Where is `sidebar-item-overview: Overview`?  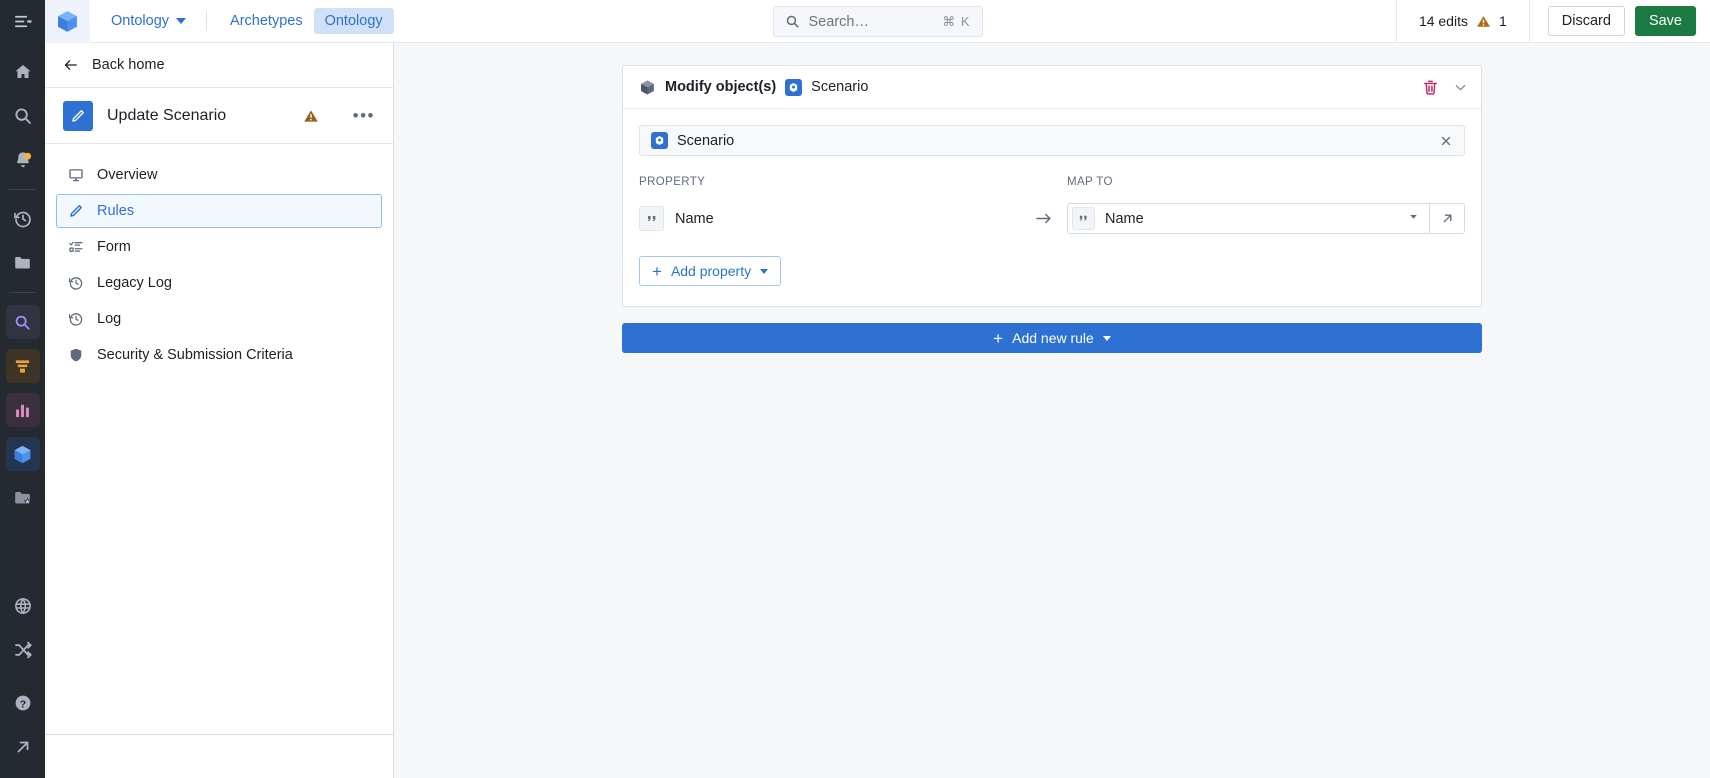
sidebar-item-overview: Overview is located at coordinates (219, 175).